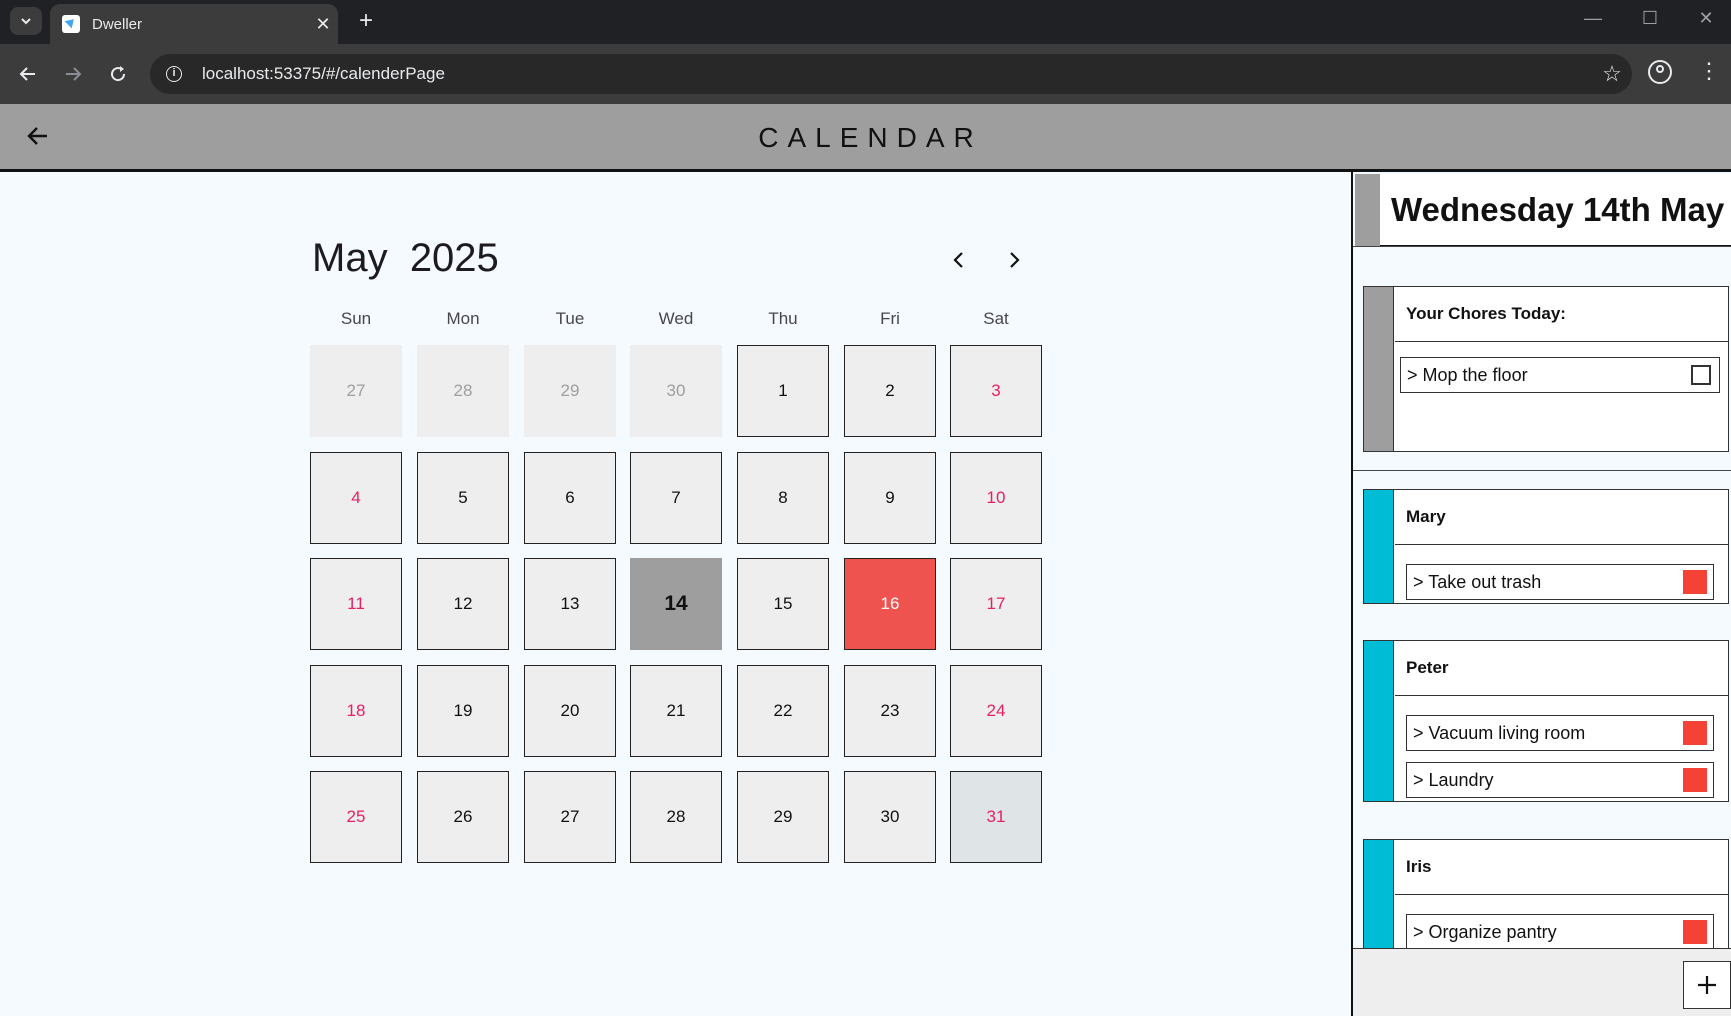 This screenshot has height=1016, width=1731. I want to click on calendar-day-cell: 31, so click(996, 817).